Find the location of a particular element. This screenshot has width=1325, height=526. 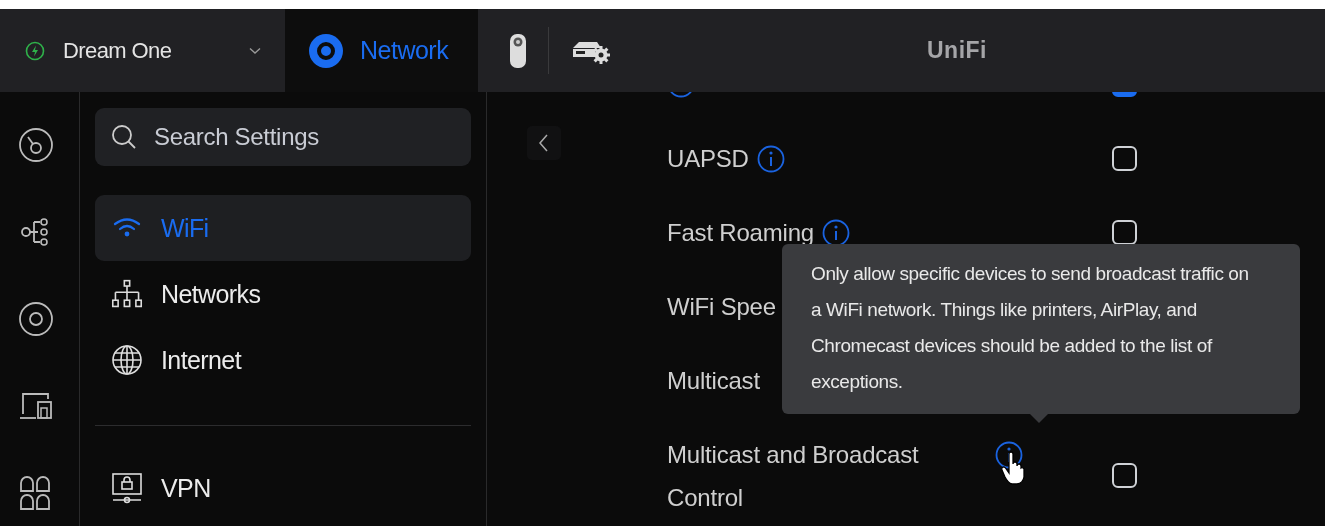

setting-label: Multicast and Broadcast Control is located at coordinates (793, 476).